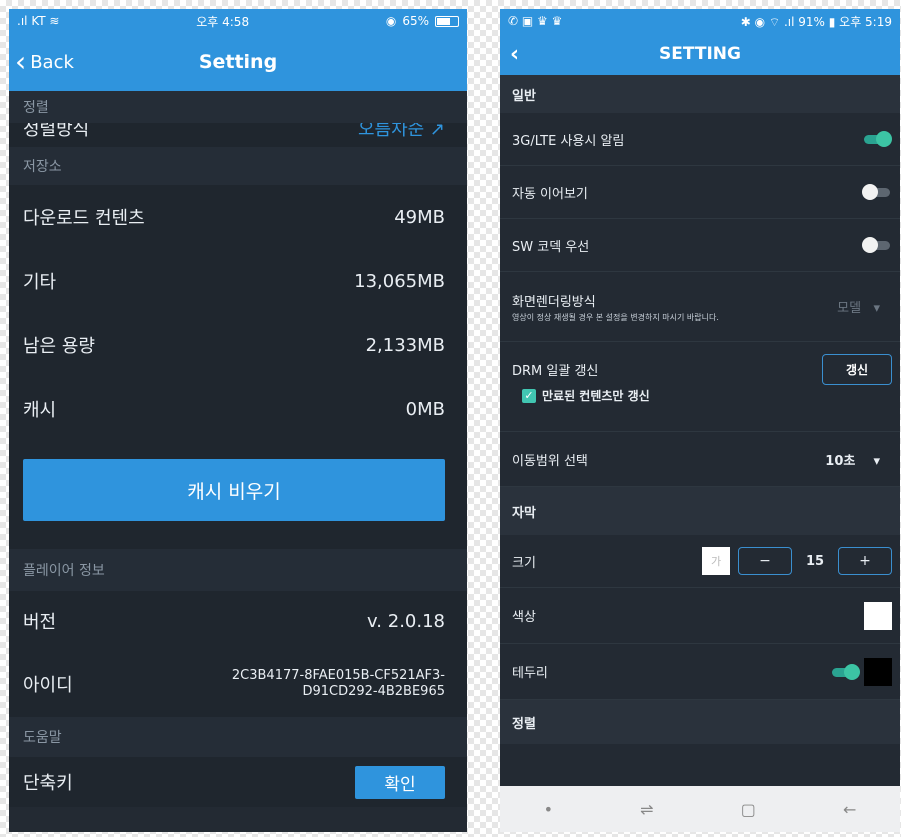 Image resolution: width=901 pixels, height=837 pixels. I want to click on expired-only-checkbox: ✓ 만료된 컨텐츠만 갱신, so click(702, 395).